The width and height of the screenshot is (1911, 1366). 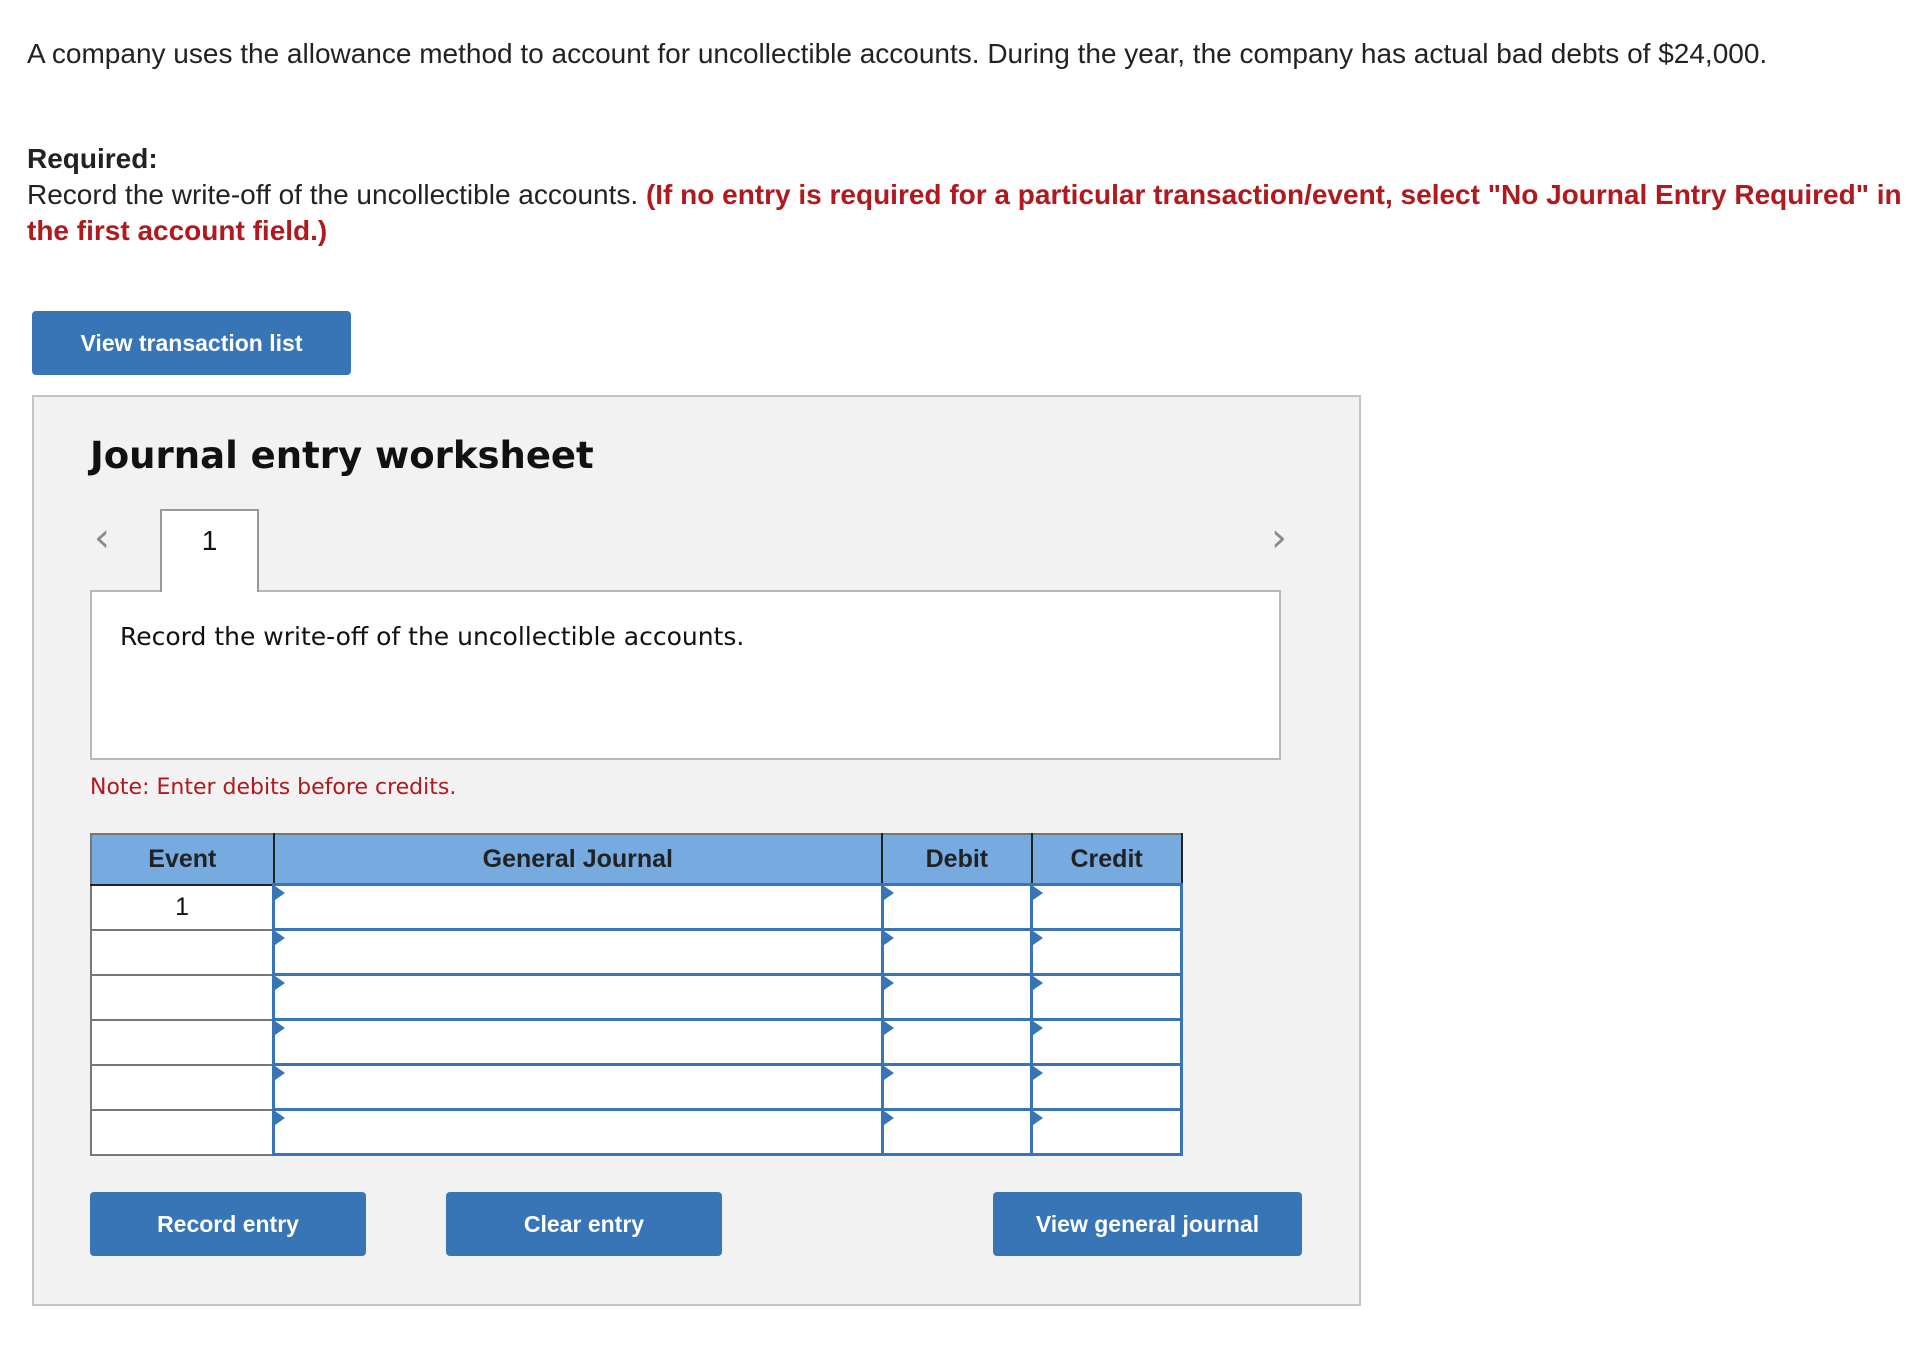 What do you see at coordinates (273, 787) in the screenshot?
I see `debits-note: Note: Enter debits before credits.` at bounding box center [273, 787].